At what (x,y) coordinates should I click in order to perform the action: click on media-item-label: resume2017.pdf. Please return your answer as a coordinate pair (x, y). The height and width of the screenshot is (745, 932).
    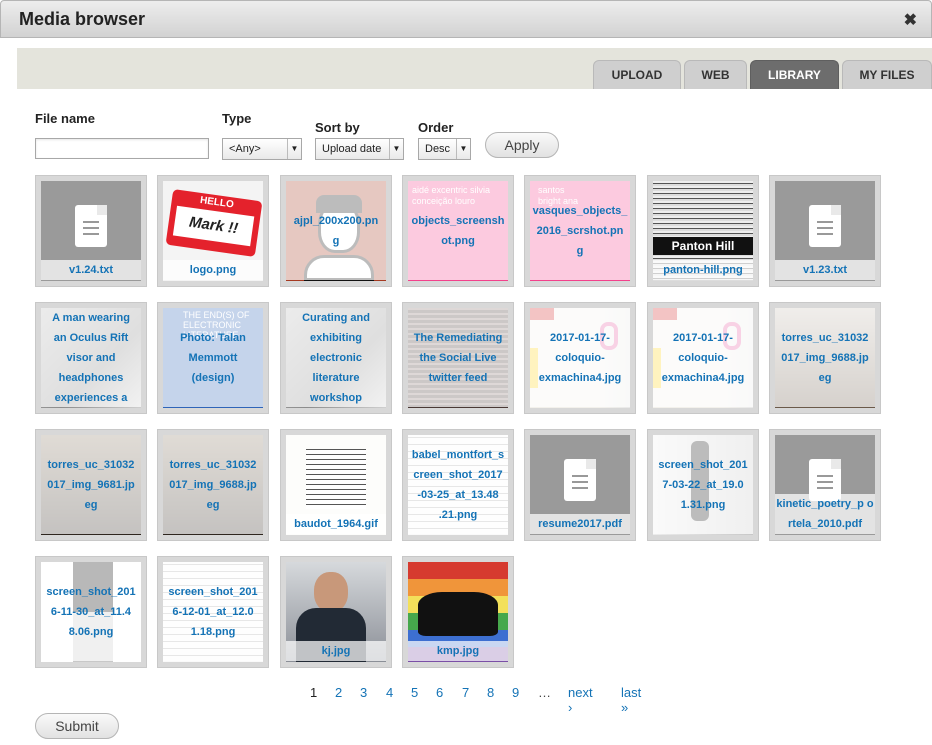
    Looking at the image, I should click on (580, 524).